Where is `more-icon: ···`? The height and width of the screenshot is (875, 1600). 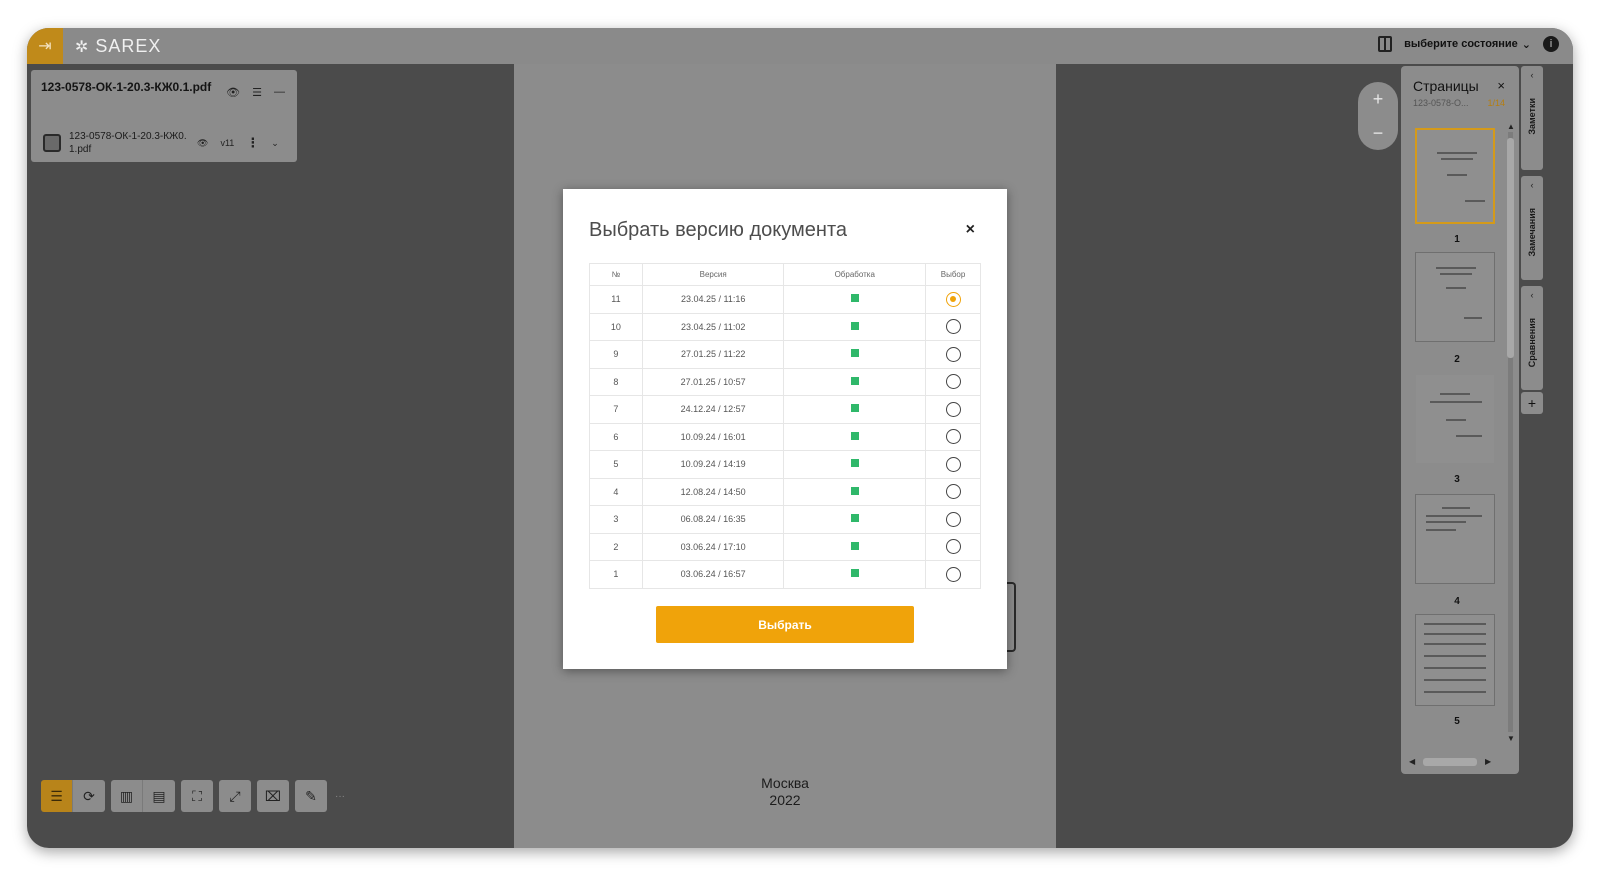 more-icon: ··· is located at coordinates (340, 796).